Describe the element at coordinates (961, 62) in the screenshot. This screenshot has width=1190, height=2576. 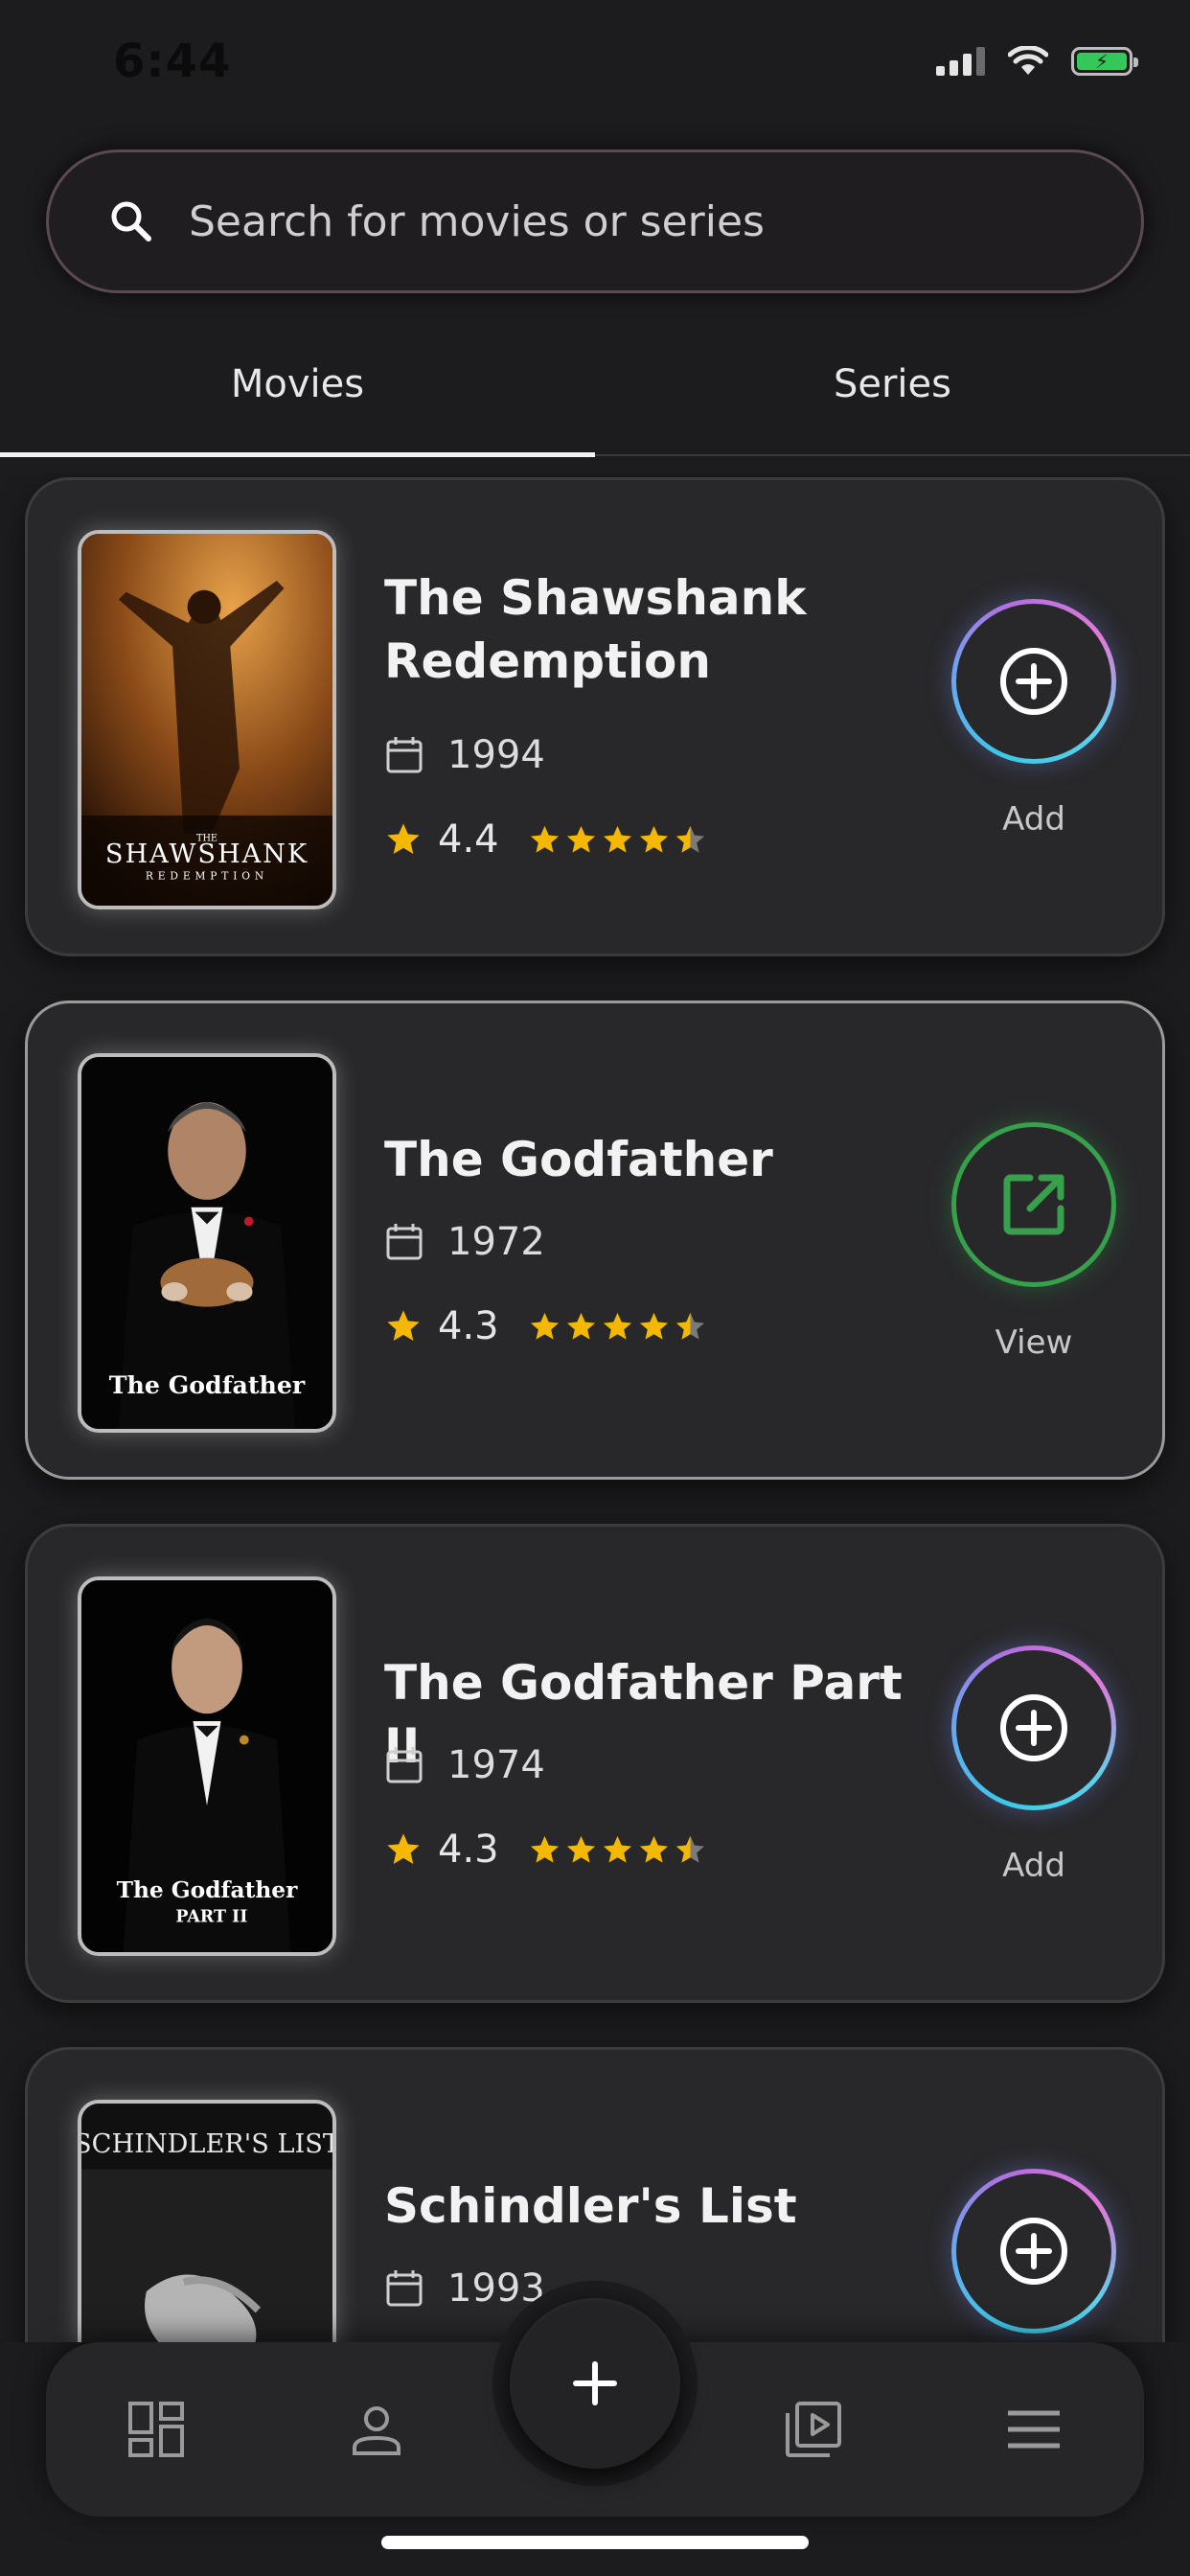
I see `signal-icon` at that location.